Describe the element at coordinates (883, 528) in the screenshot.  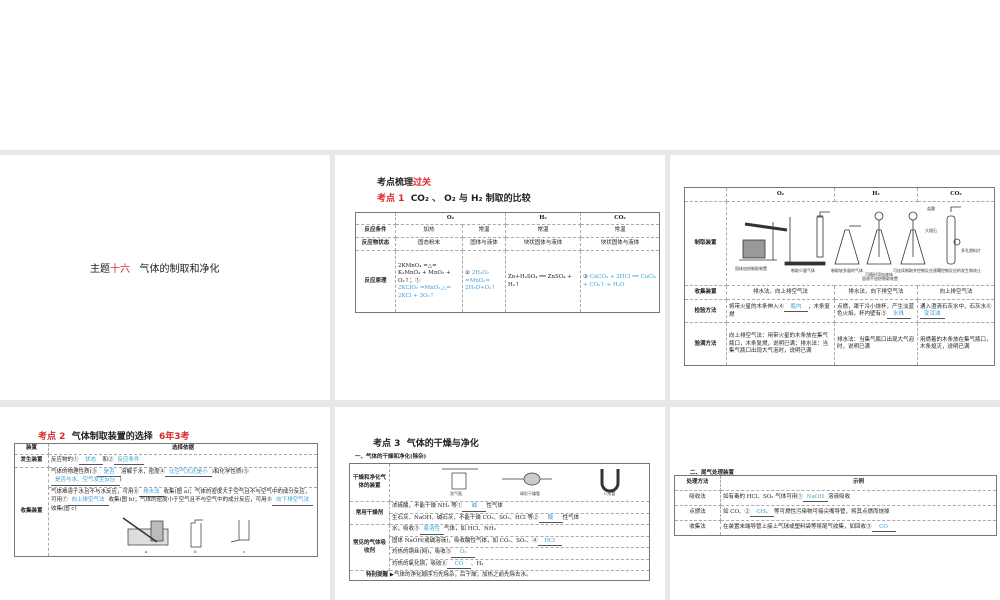
I see `answer: CO` at that location.